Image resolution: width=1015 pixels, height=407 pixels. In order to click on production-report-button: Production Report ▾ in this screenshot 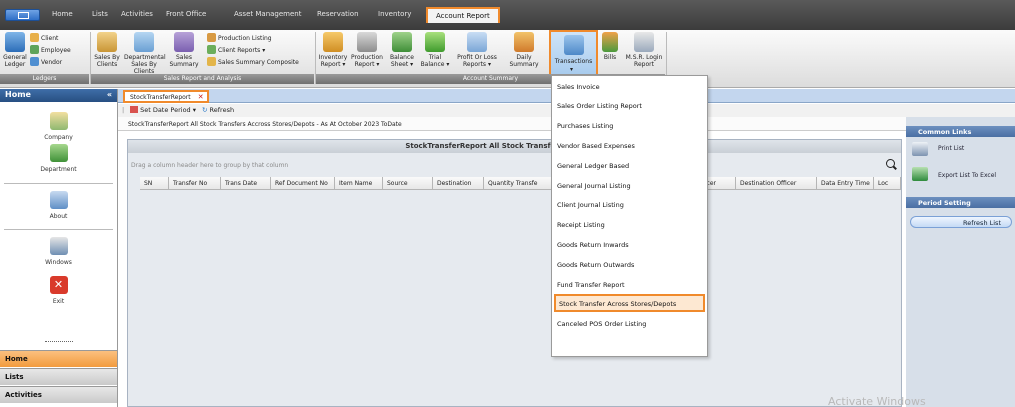, I will do `click(367, 50)`.